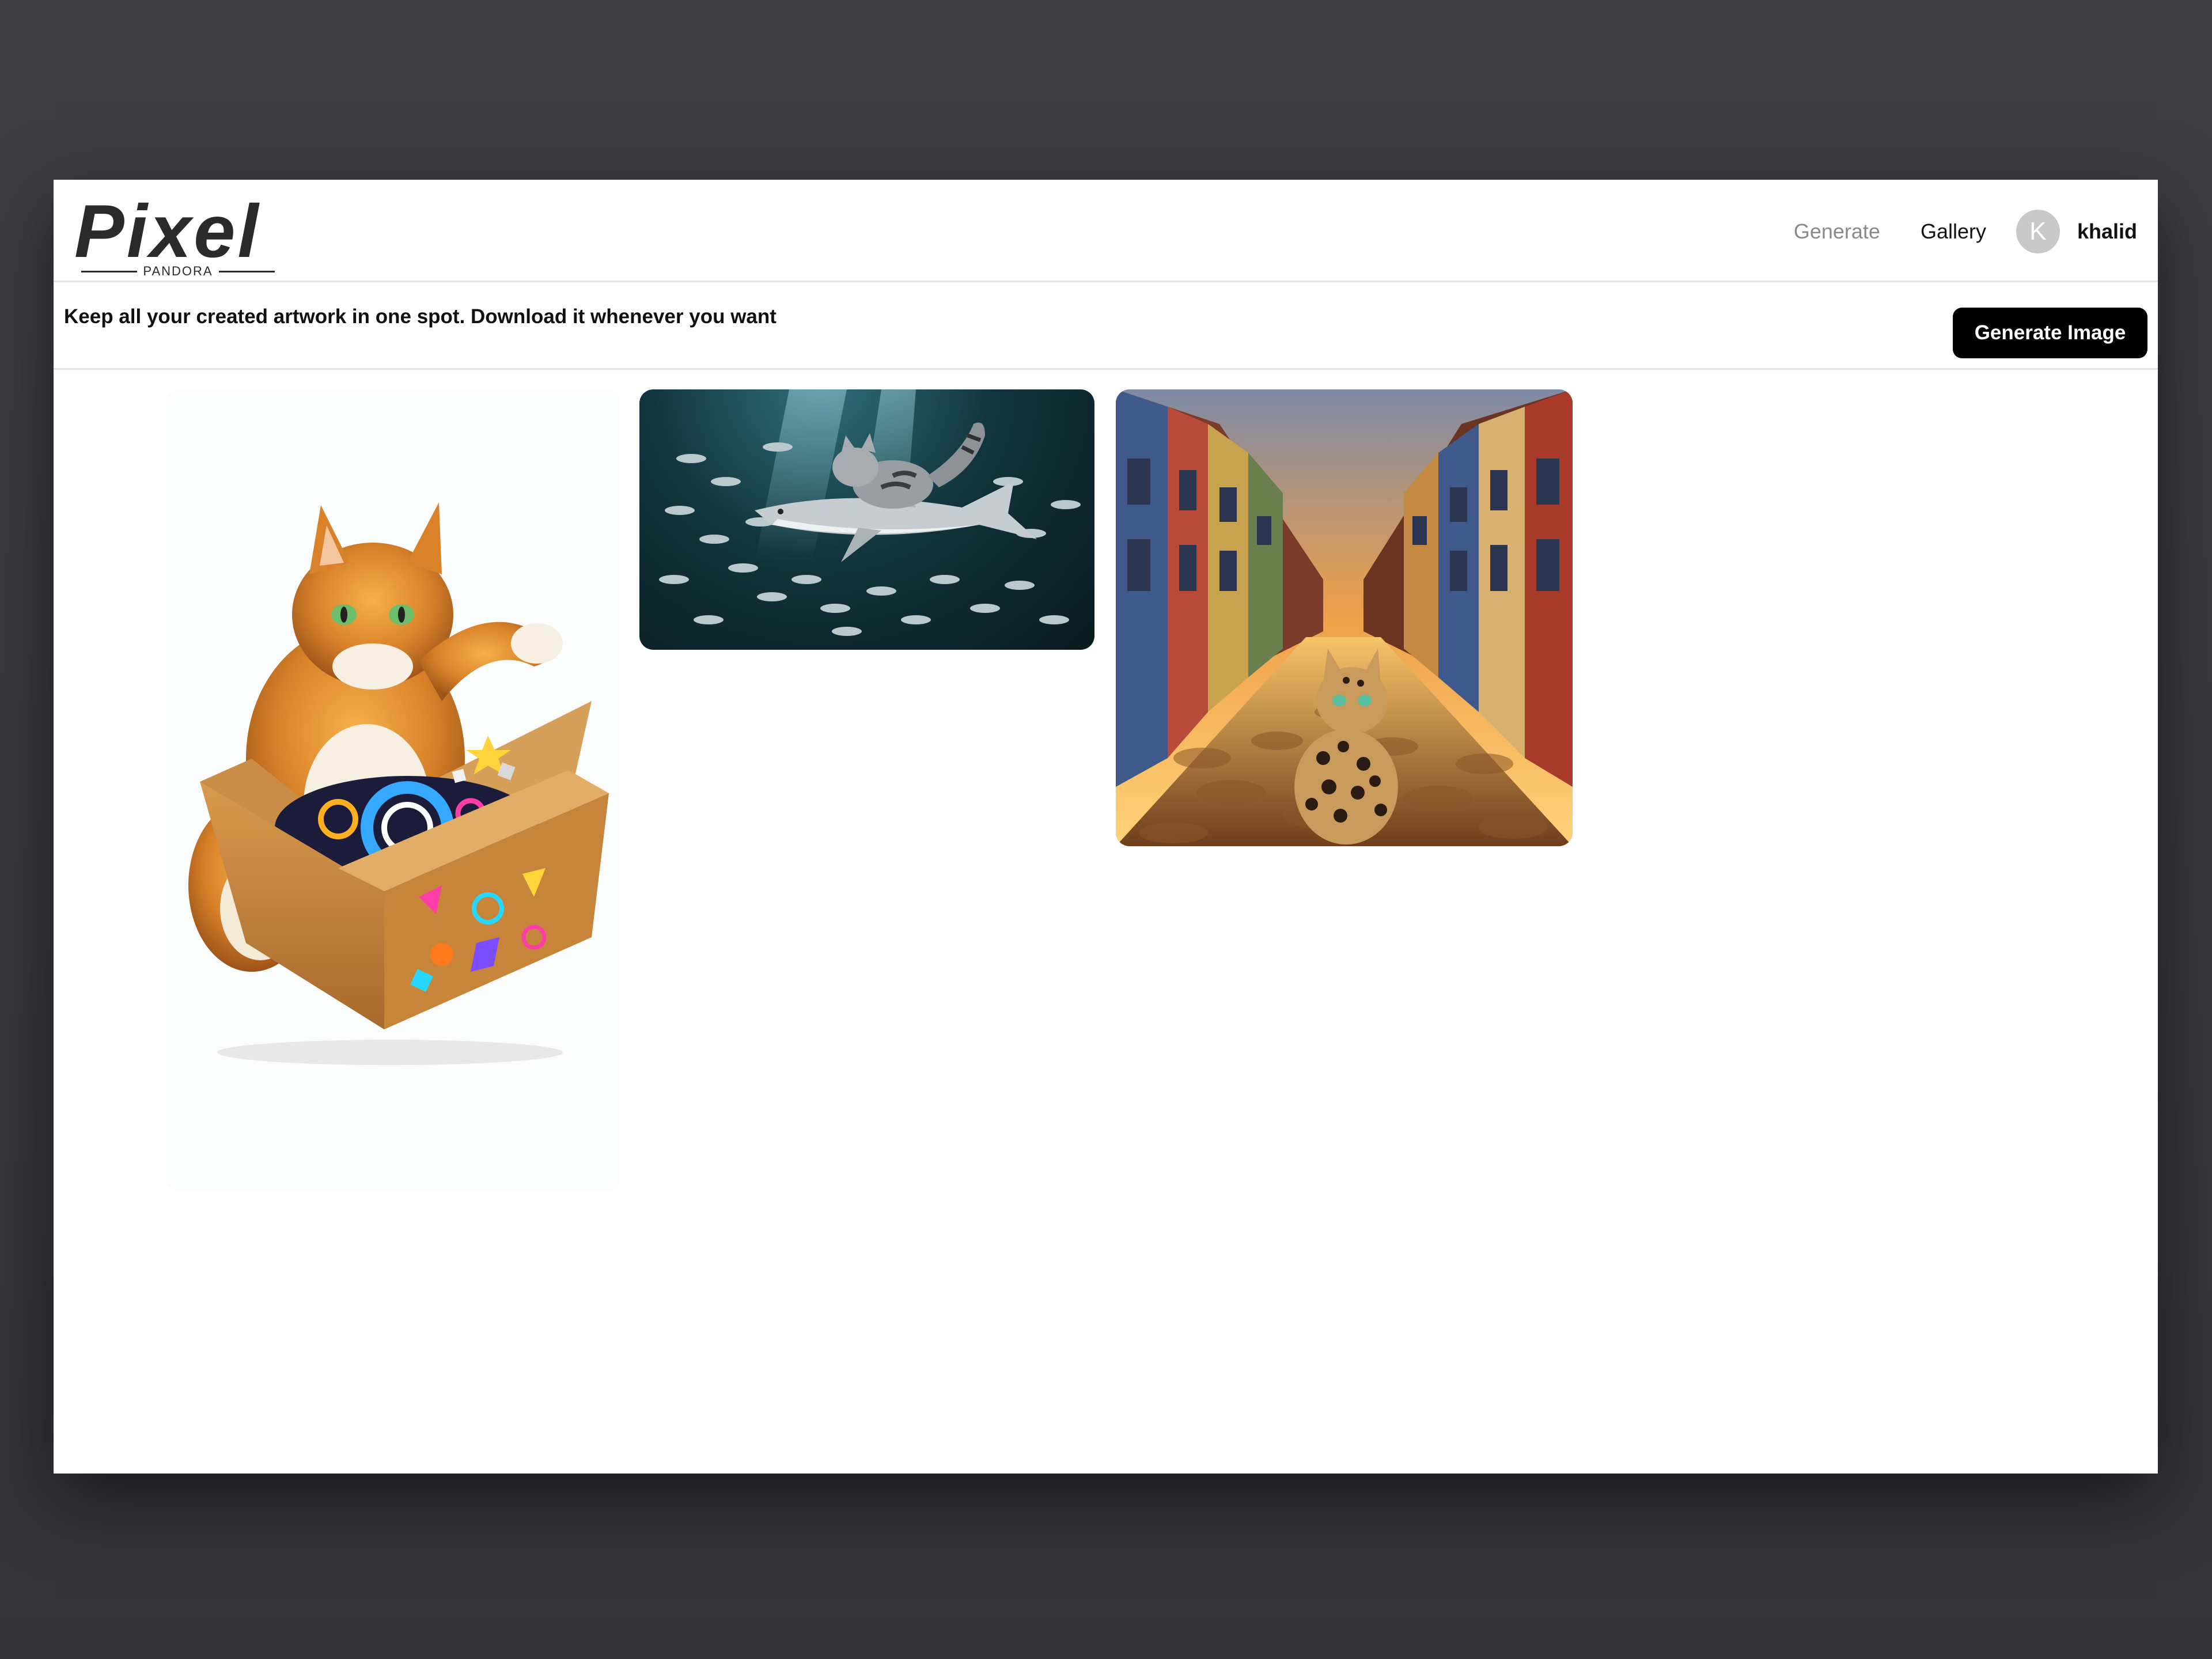  Describe the element at coordinates (1837, 231) in the screenshot. I see `nav-link-generate: Generate` at that location.